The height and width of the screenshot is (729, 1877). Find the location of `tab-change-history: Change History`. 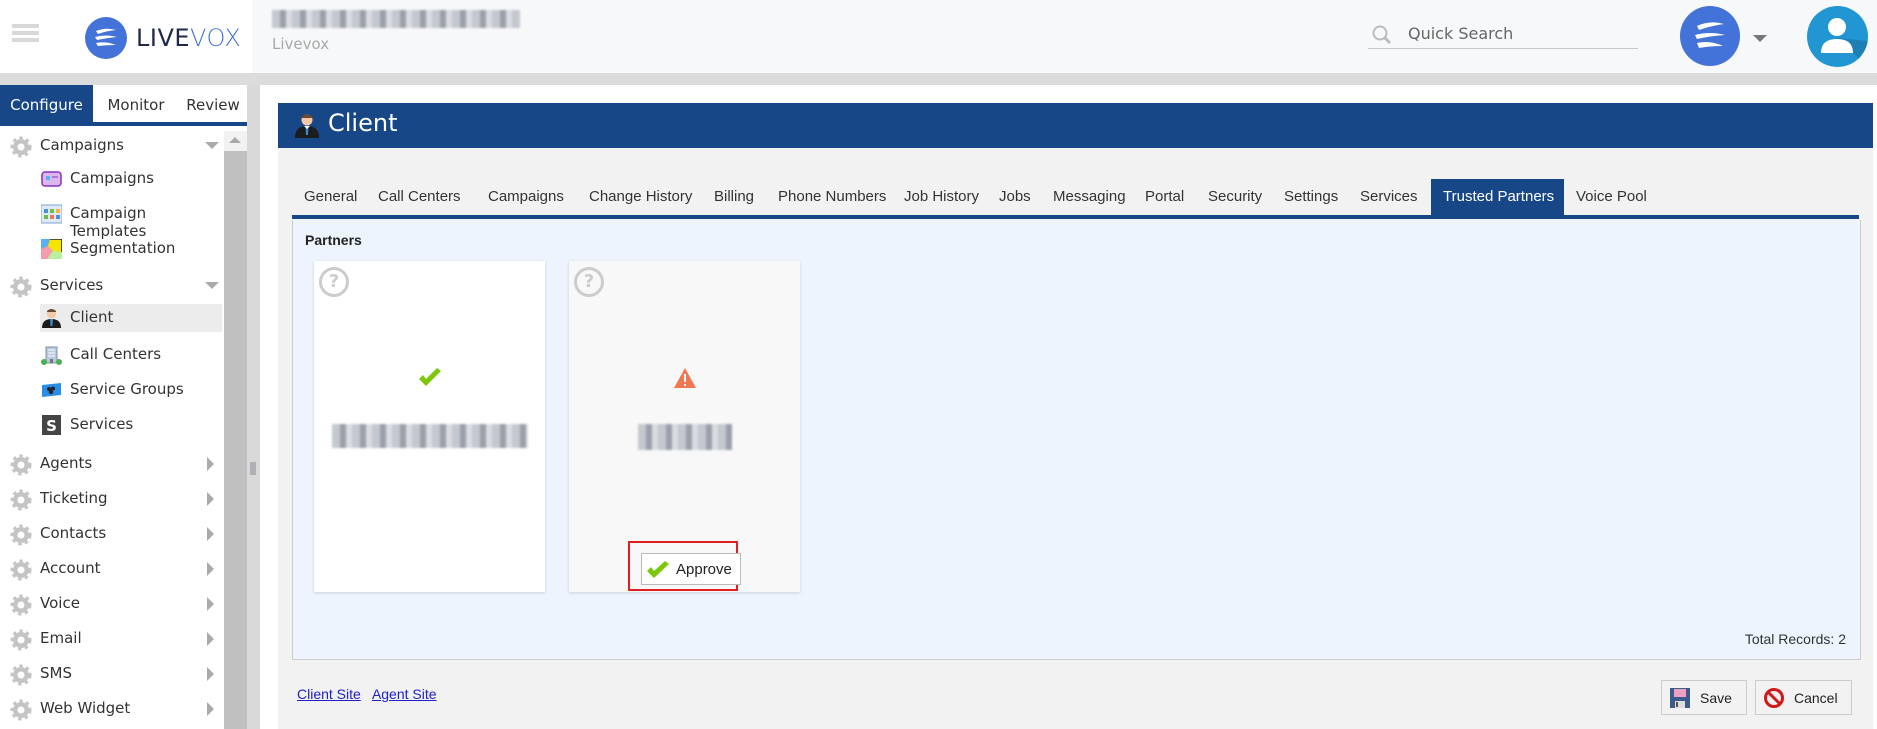

tab-change-history: Change History is located at coordinates (640, 197).